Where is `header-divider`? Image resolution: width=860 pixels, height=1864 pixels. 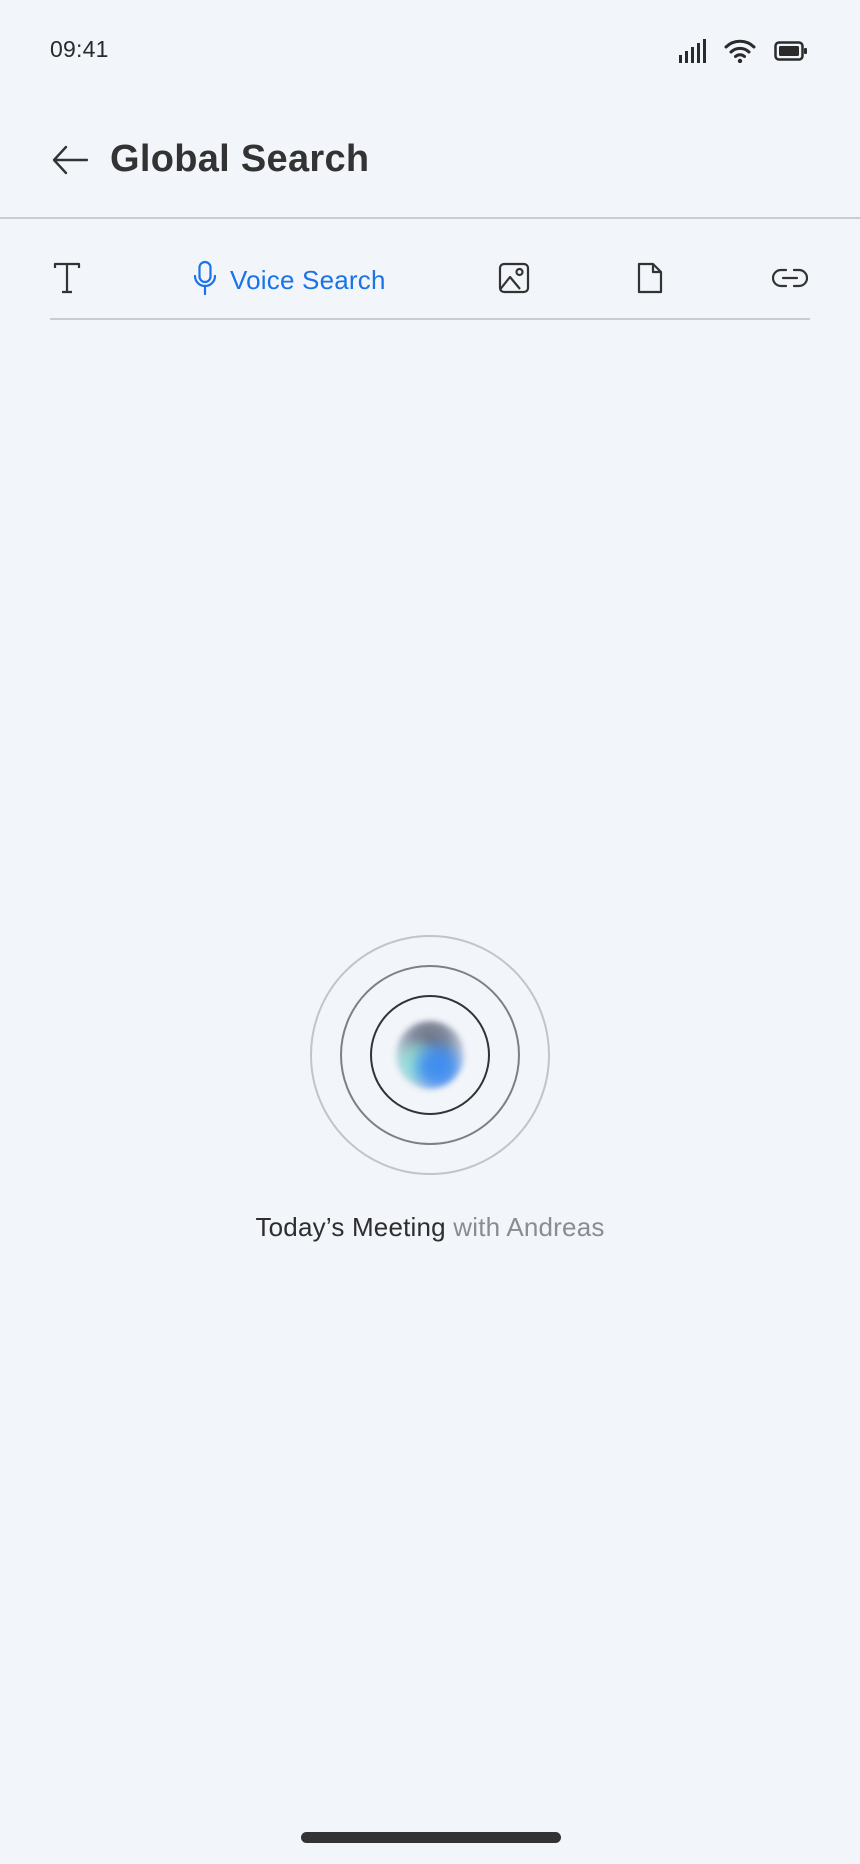
header-divider is located at coordinates (430, 218).